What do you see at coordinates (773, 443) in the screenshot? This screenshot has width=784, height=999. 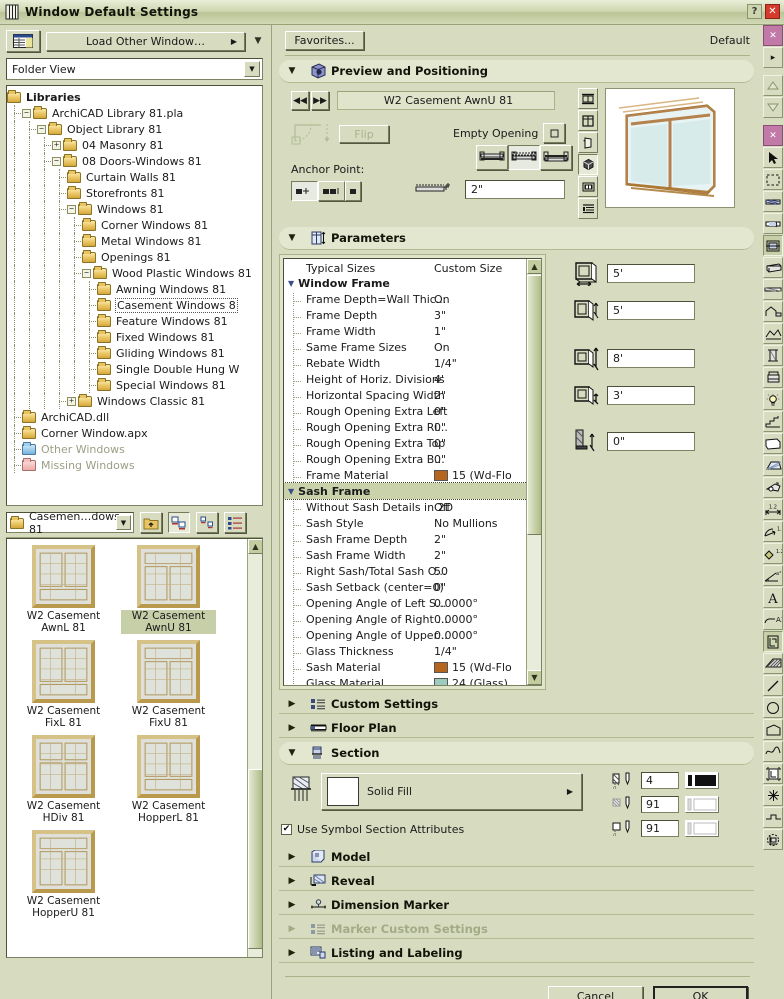 I see `zone-tool-button` at bounding box center [773, 443].